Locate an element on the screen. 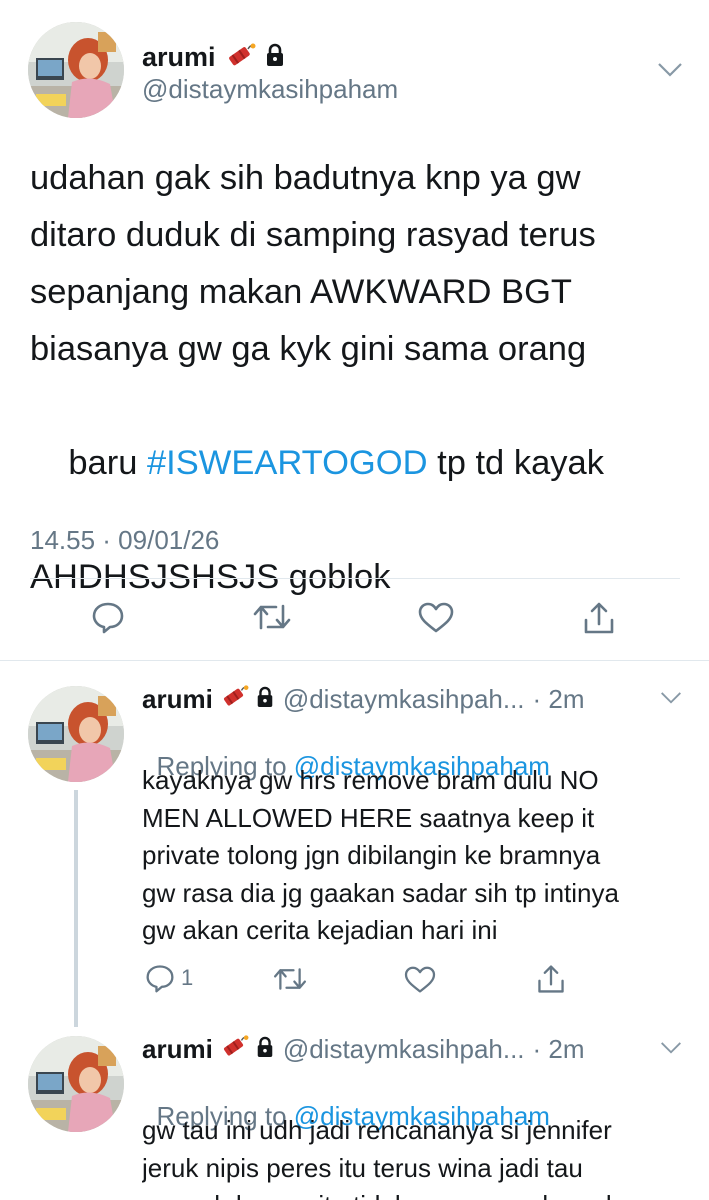  reply-text-line: private tolong jgn dibilangin ke bramnya is located at coordinates (371, 855).